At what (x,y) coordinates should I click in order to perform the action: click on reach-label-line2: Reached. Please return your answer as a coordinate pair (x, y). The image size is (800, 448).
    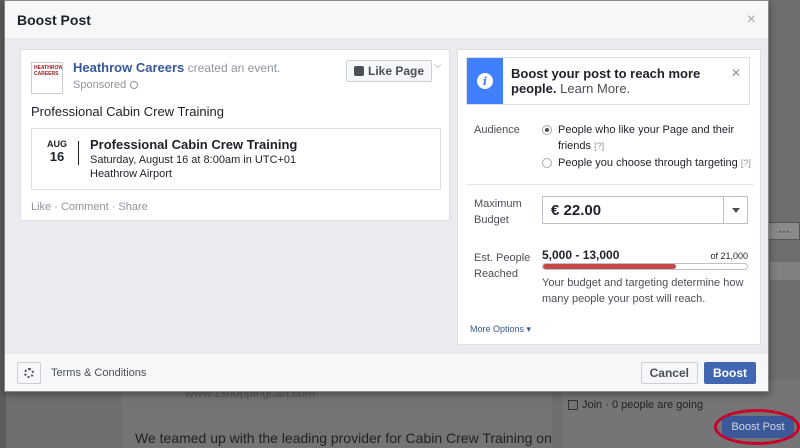
    Looking at the image, I should click on (496, 274).